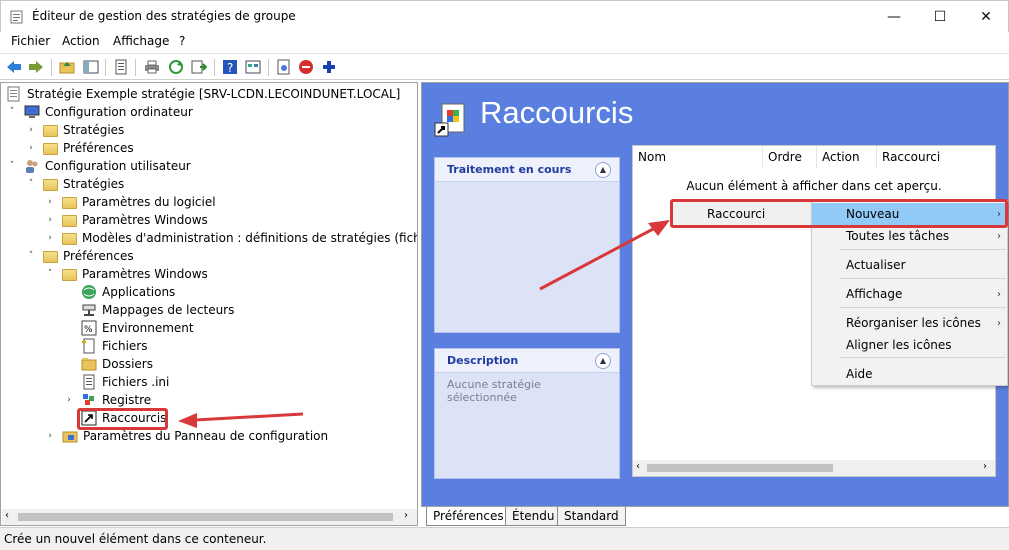 The height and width of the screenshot is (550, 1009). Describe the element at coordinates (67, 67) in the screenshot. I see `up-folder-icon` at that location.